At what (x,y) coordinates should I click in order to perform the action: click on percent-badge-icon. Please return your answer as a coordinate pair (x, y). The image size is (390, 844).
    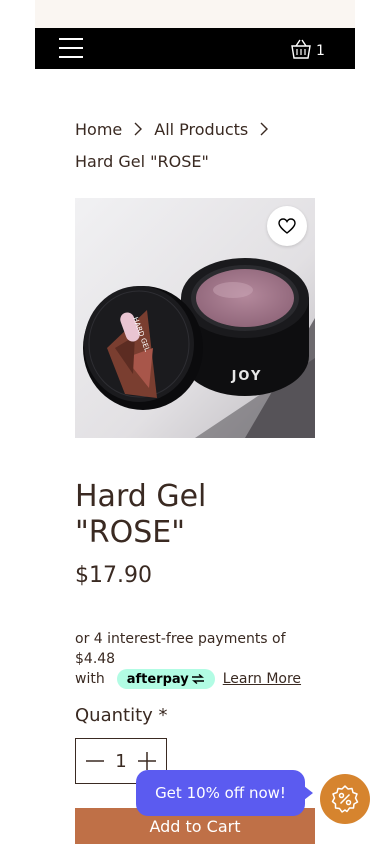
    Looking at the image, I should click on (345, 799).